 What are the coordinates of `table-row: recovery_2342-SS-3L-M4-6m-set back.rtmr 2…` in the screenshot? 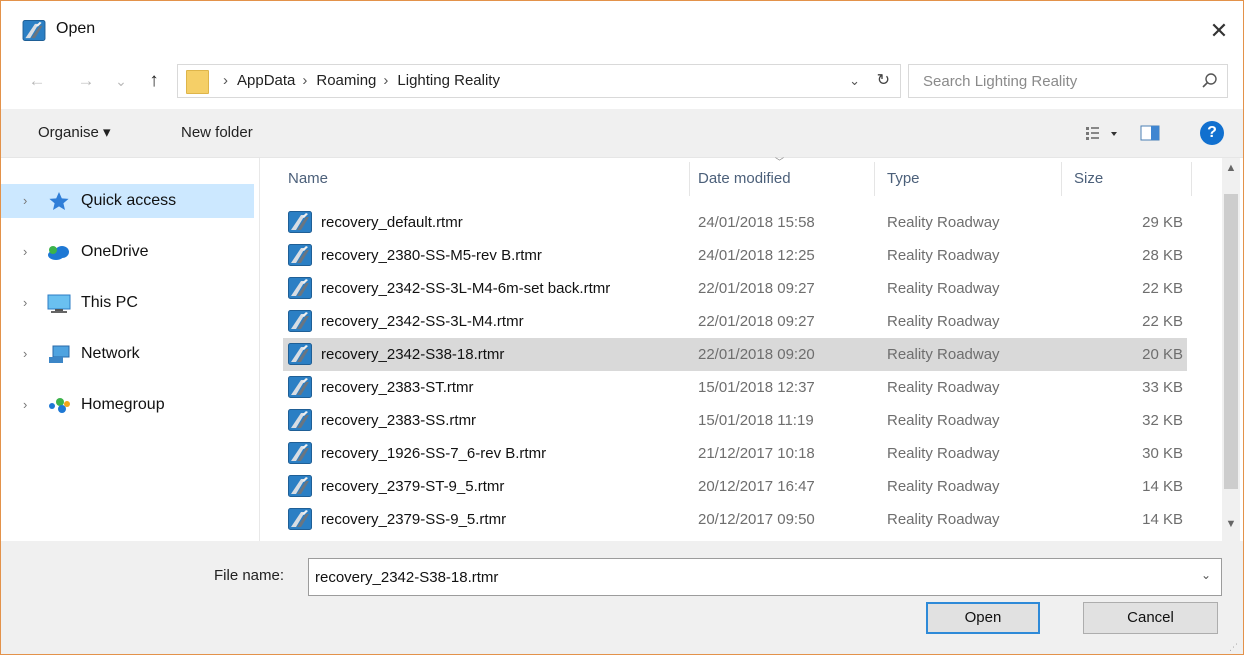 It's located at (735, 288).